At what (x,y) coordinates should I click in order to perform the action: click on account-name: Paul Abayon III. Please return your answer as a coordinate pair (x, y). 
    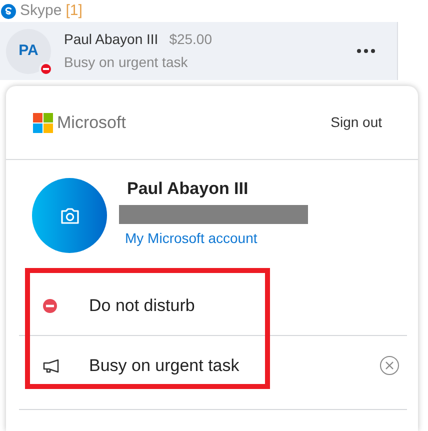
    Looking at the image, I should click on (188, 189).